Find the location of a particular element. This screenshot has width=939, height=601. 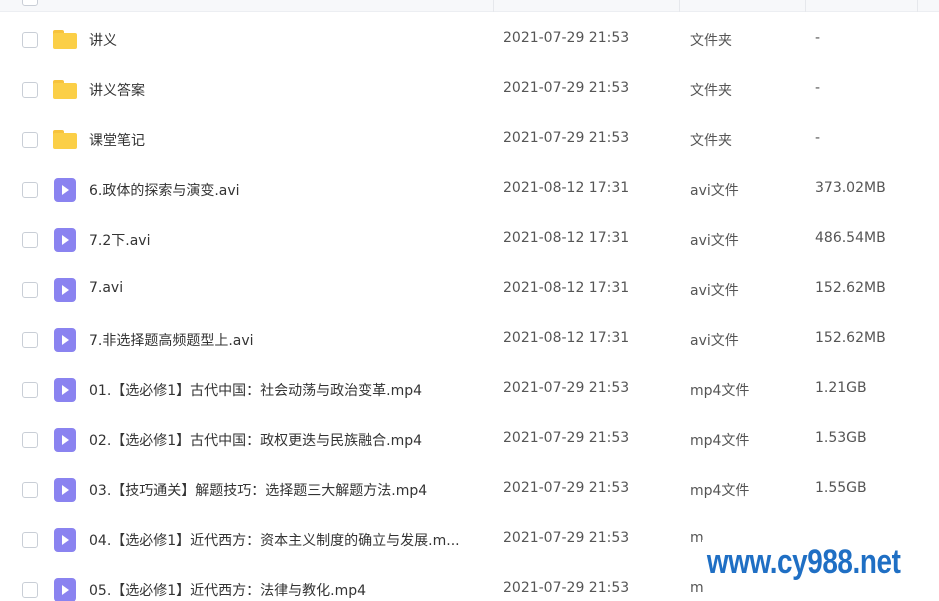

header-col-type is located at coordinates (743, 6).